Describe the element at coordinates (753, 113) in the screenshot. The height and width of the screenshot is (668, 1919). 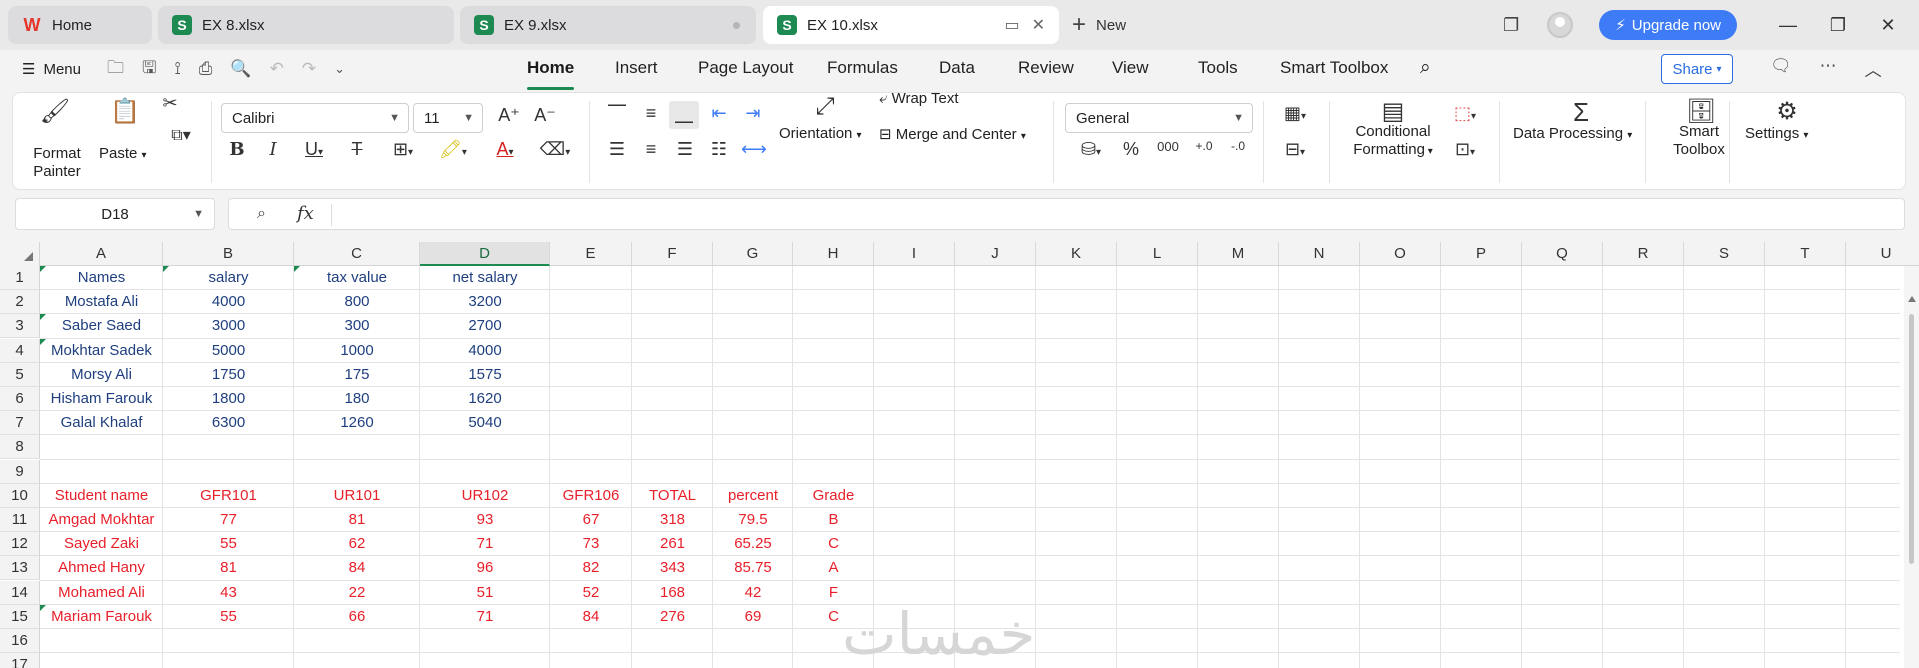
I see `increase-indent-icon: ⇥` at that location.